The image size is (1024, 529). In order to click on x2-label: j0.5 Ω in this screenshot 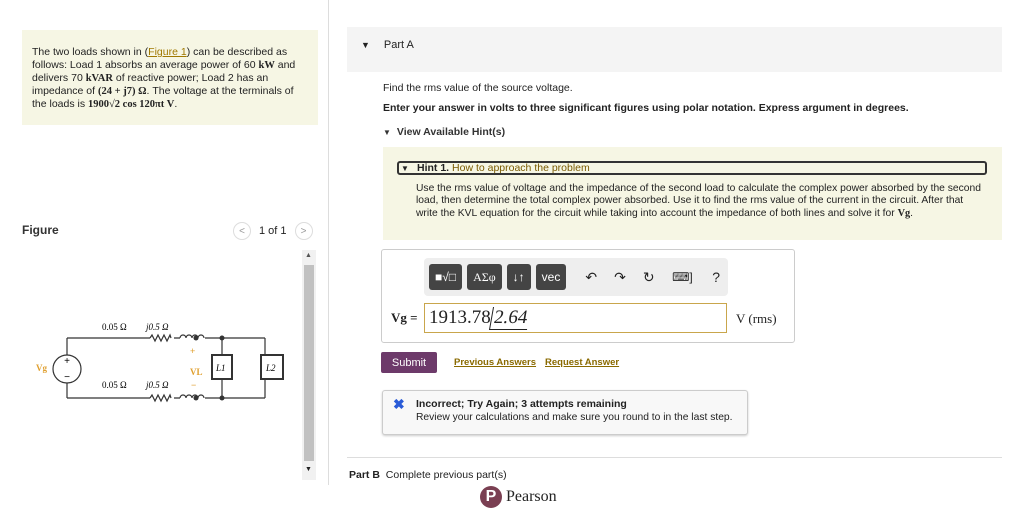, I will do `click(157, 385)`.